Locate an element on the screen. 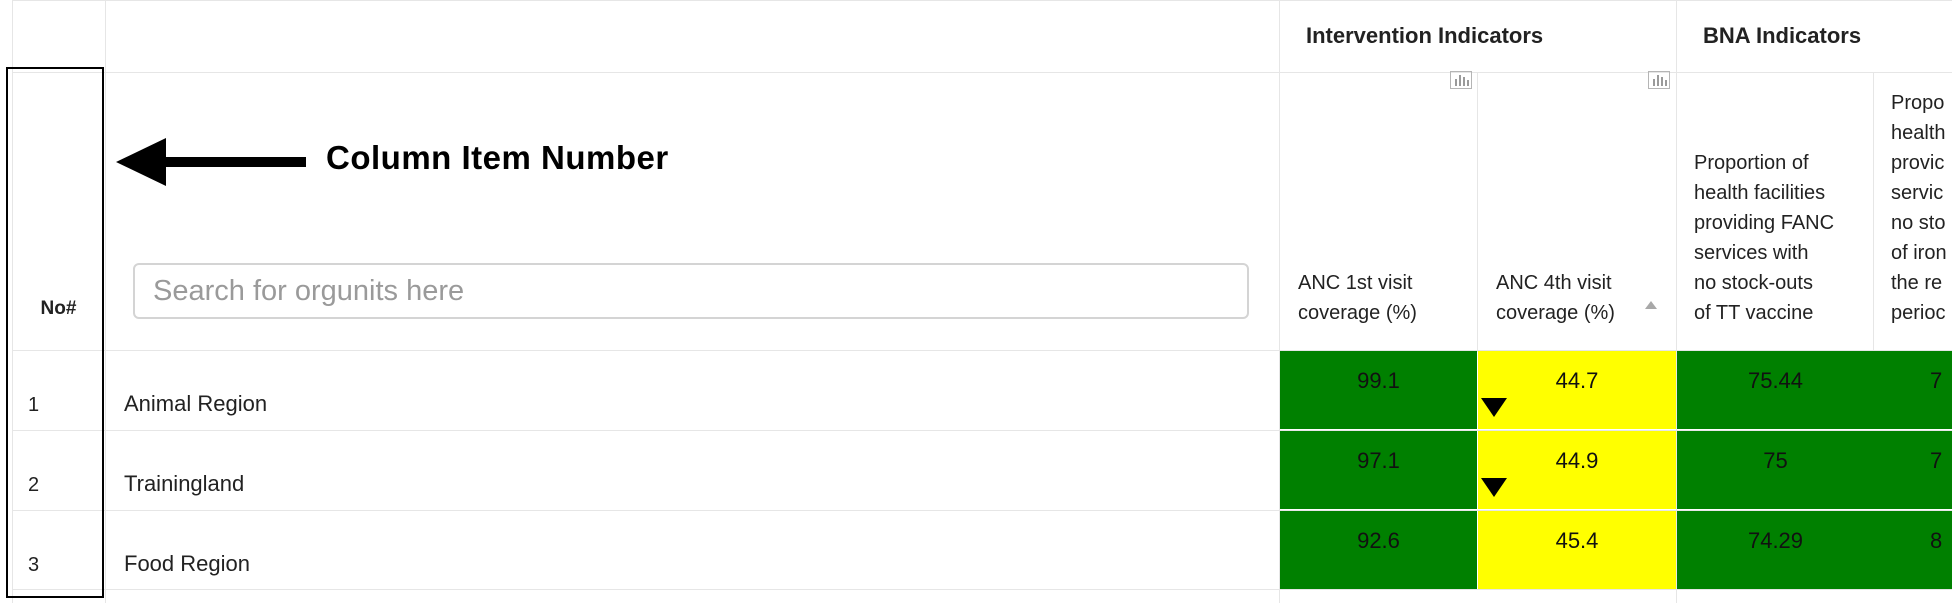  sort-asc-icon is located at coordinates (1651, 305).